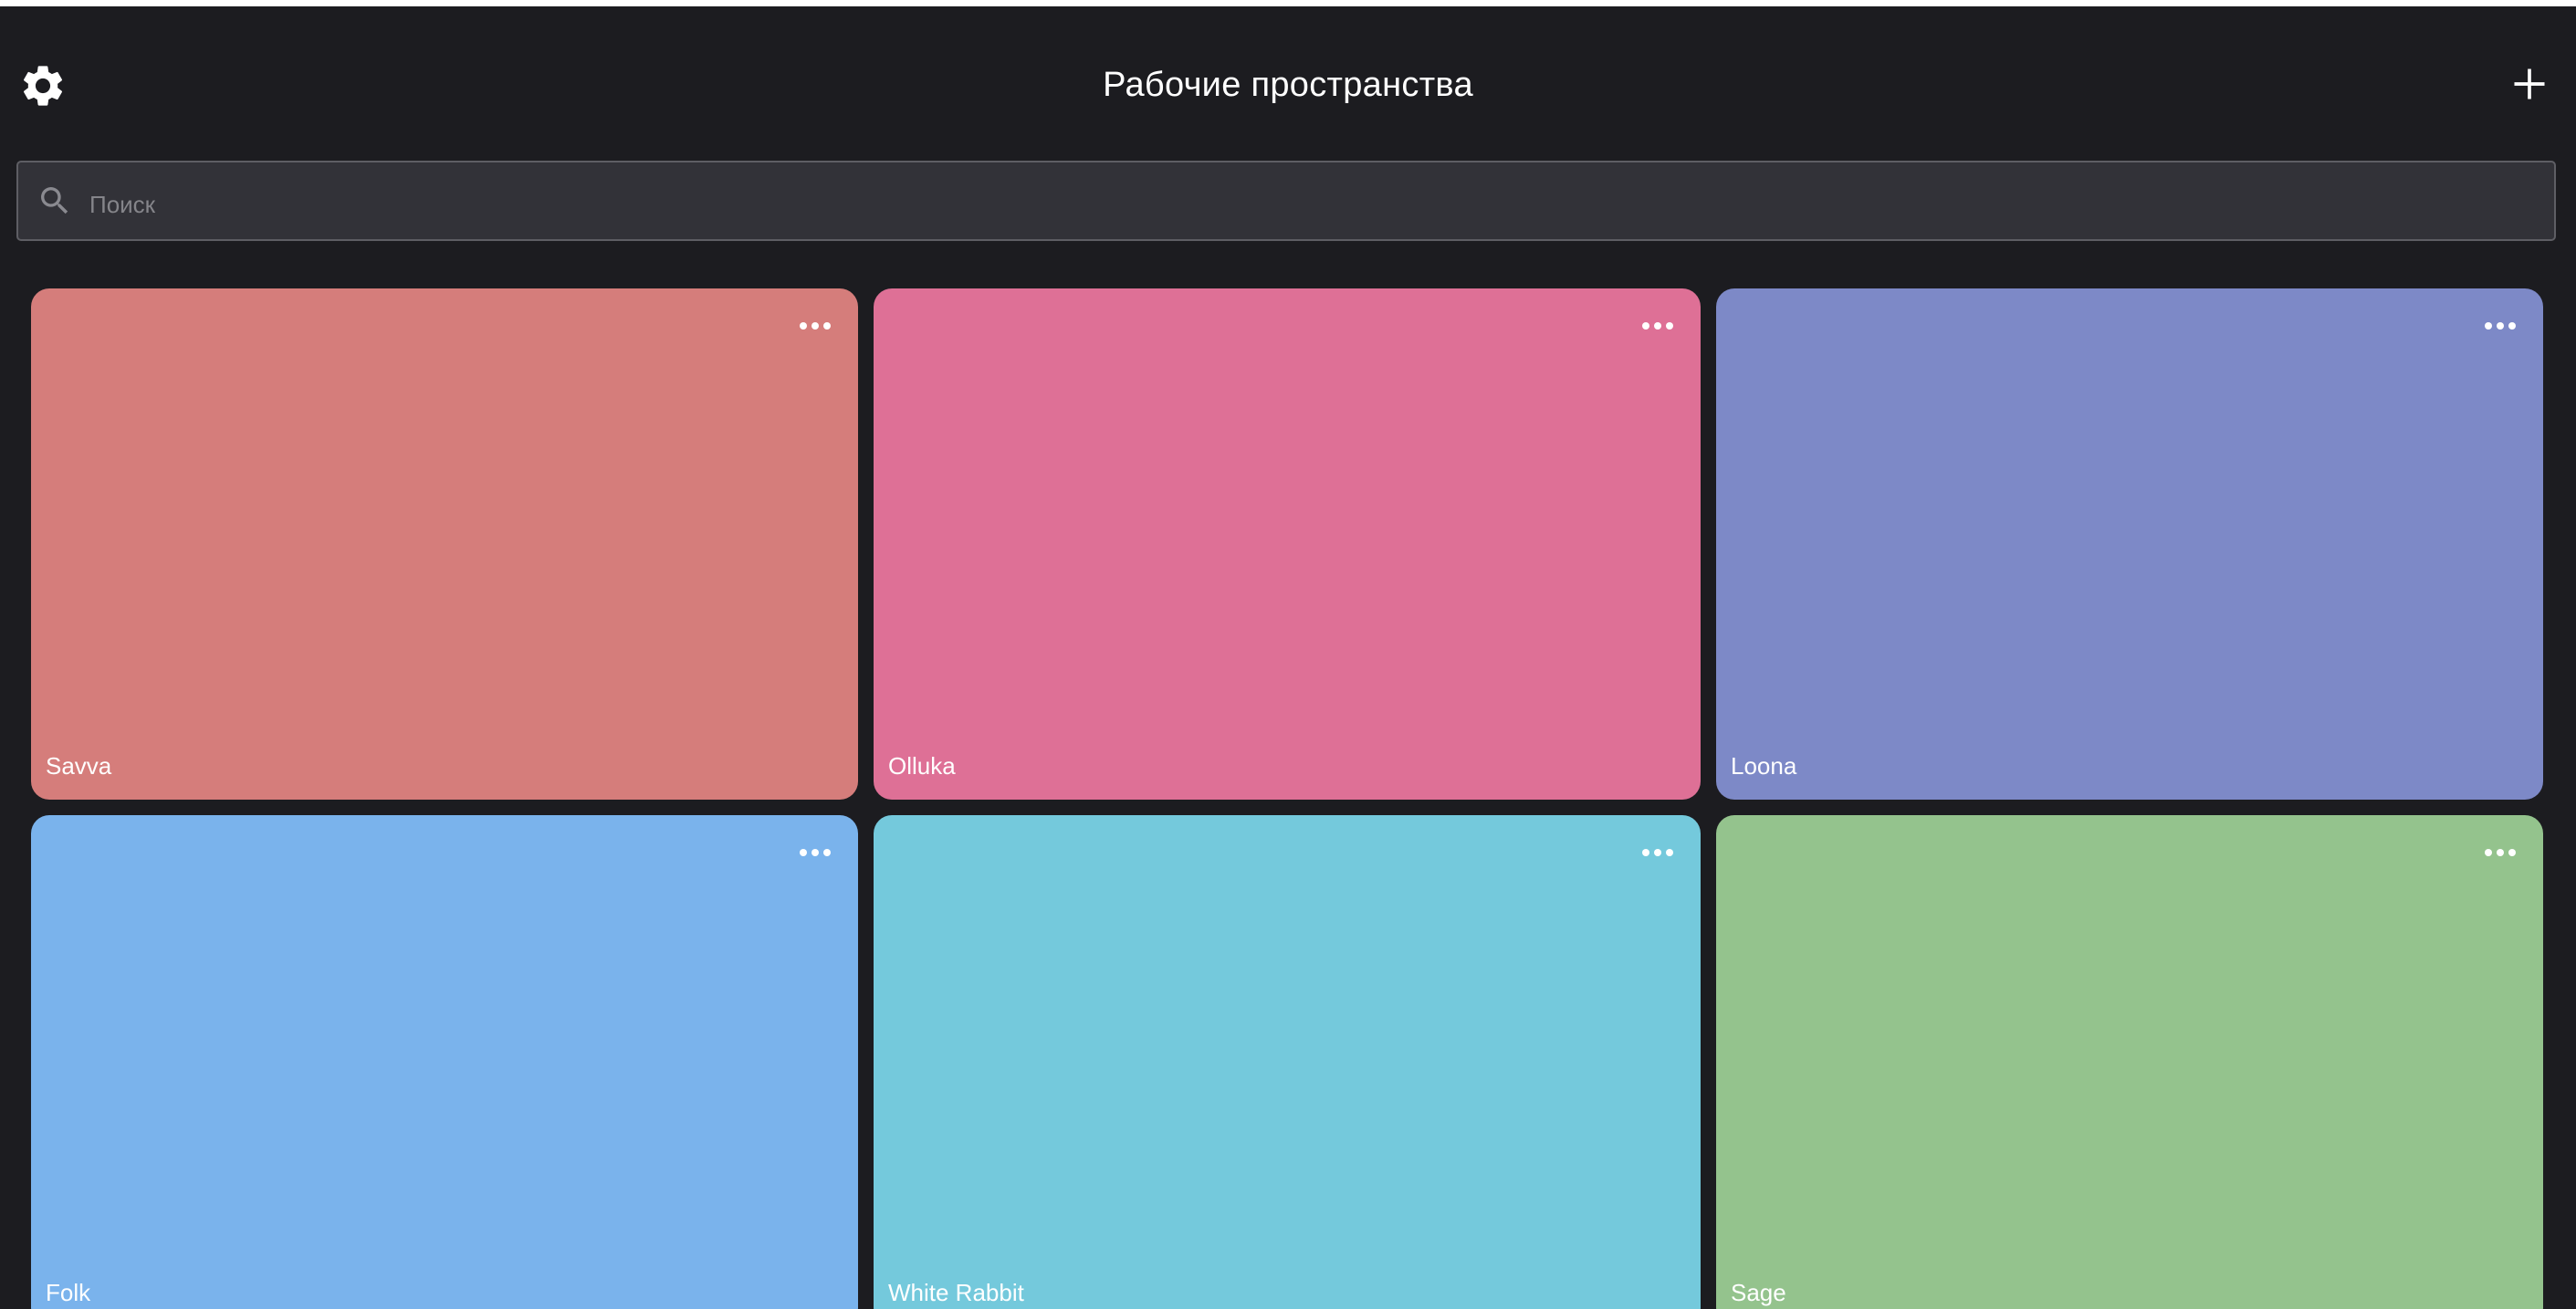  What do you see at coordinates (55, 201) in the screenshot?
I see `search-icon` at bounding box center [55, 201].